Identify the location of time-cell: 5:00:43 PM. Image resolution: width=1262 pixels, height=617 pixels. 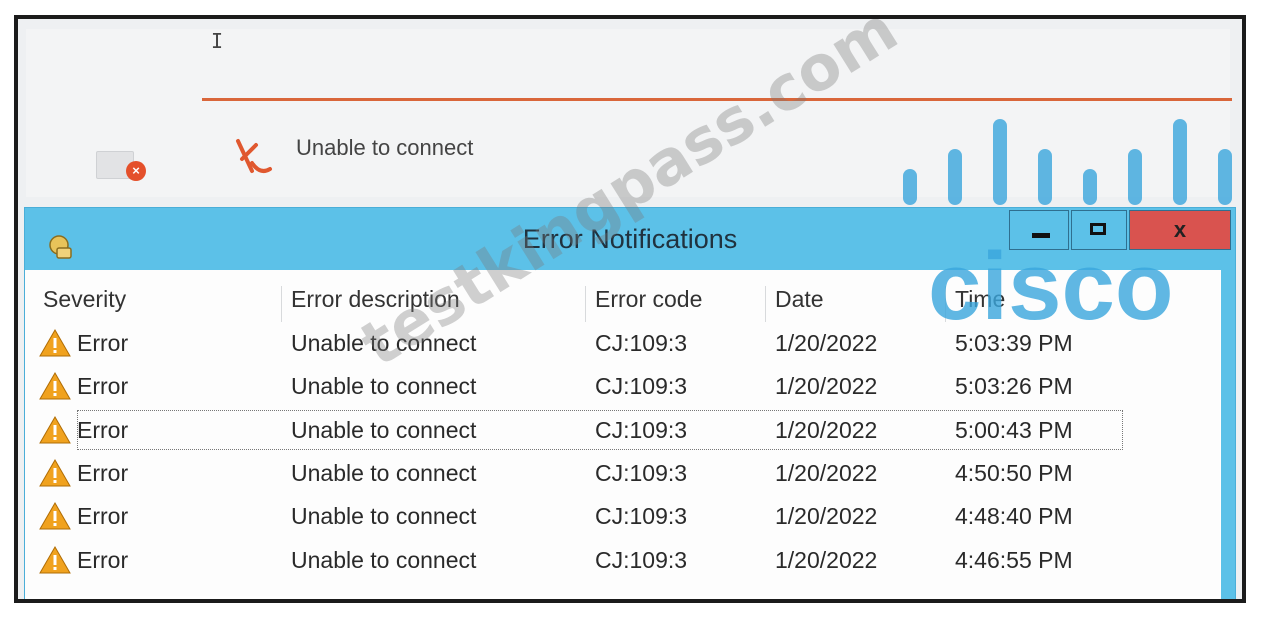
(1014, 429).